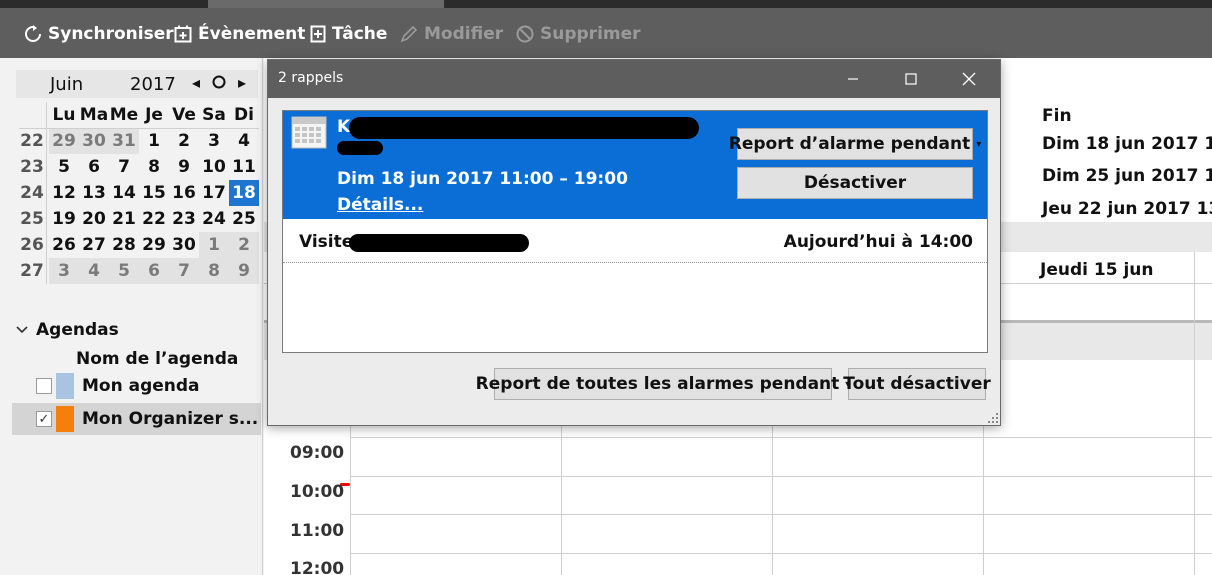  Describe the element at coordinates (348, 34) in the screenshot. I see `new-task-button: Tâche` at that location.